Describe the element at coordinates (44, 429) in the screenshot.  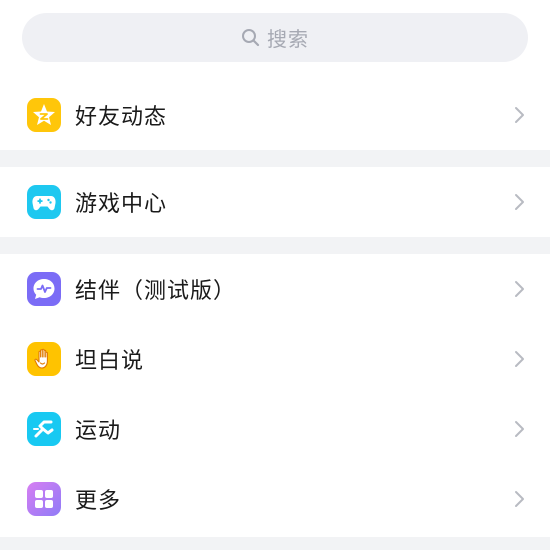
I see `running-icon` at that location.